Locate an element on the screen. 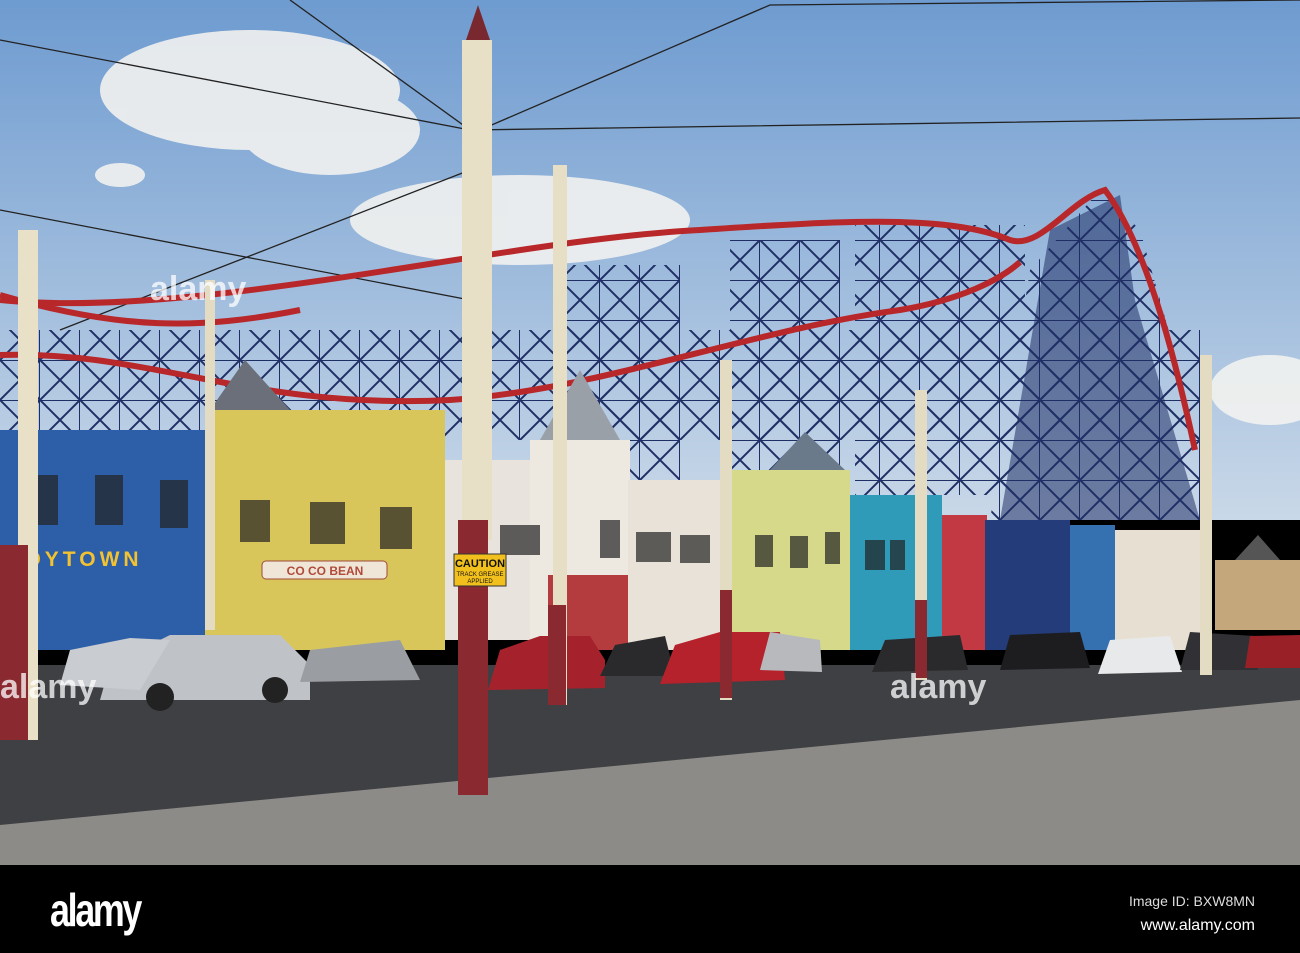  caution-sign: CAUTION TRACK GREASE APPLIED is located at coordinates (480, 570).